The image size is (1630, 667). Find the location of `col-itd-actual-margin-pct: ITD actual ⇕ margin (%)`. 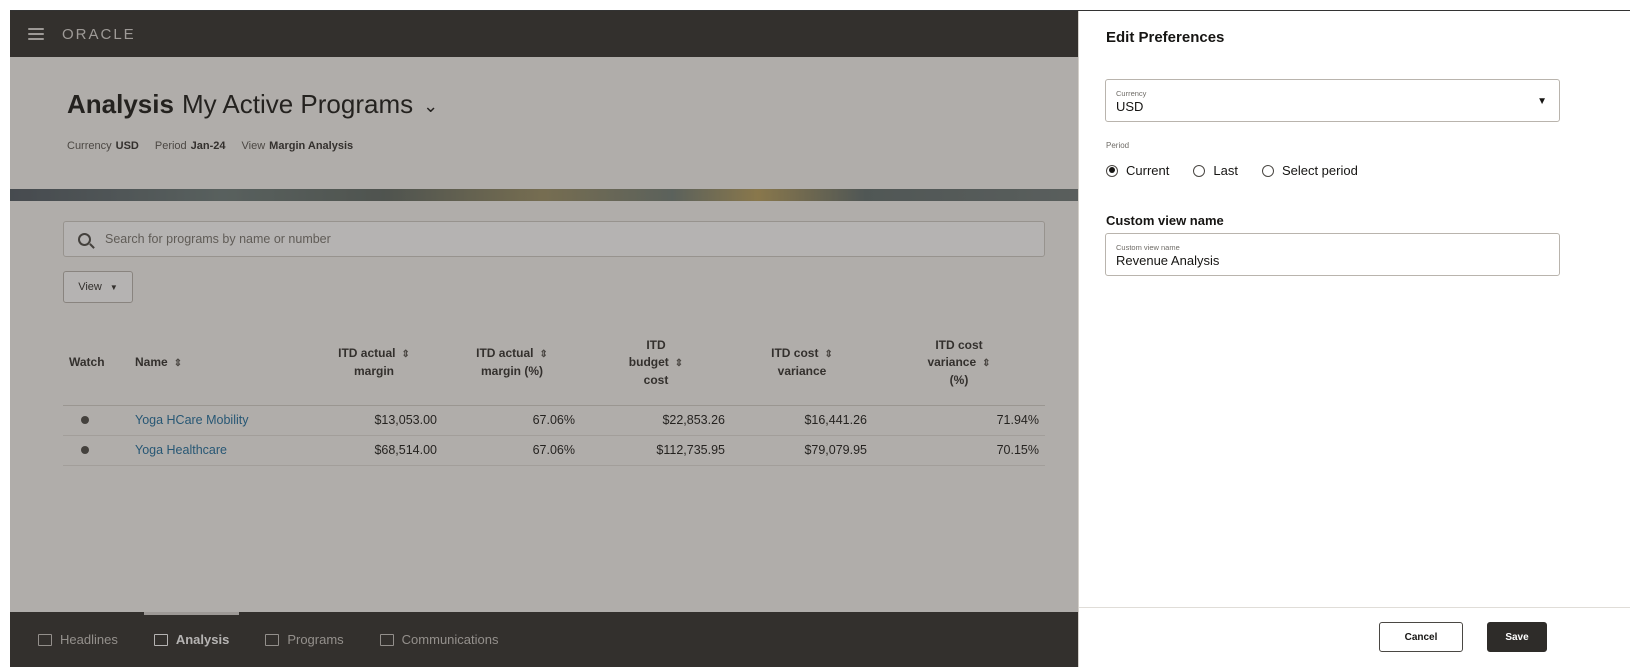

col-itd-actual-margin-pct: ITD actual ⇕ margin (%) is located at coordinates (512, 363).